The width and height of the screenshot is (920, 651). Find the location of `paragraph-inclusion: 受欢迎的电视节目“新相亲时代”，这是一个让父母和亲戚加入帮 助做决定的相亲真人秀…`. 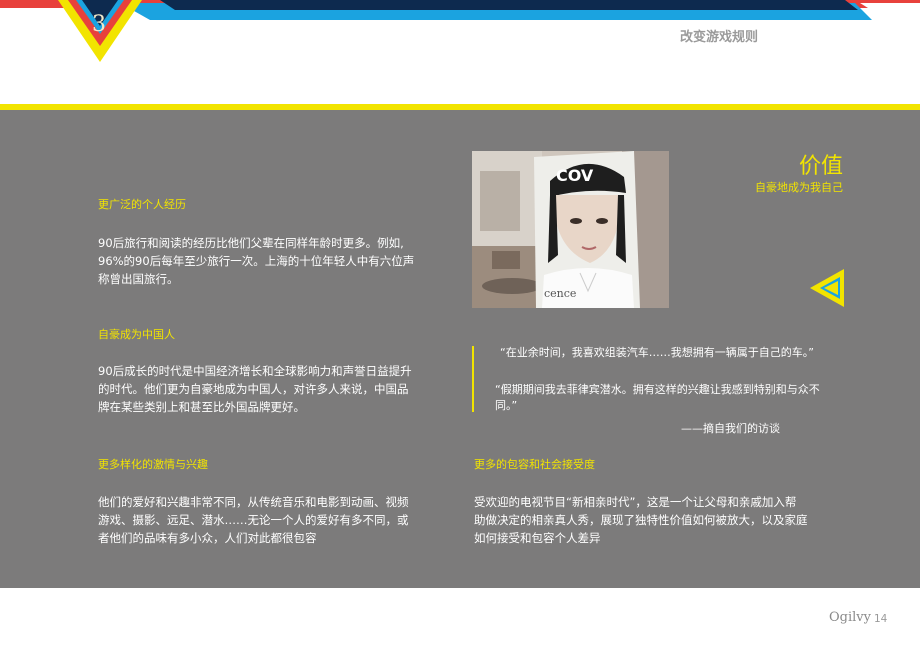

paragraph-inclusion: 受欢迎的电视节目“新相亲时代”，这是一个让父母和亲戚加入帮 助做决定的相亲真人秀… is located at coordinates (641, 520).